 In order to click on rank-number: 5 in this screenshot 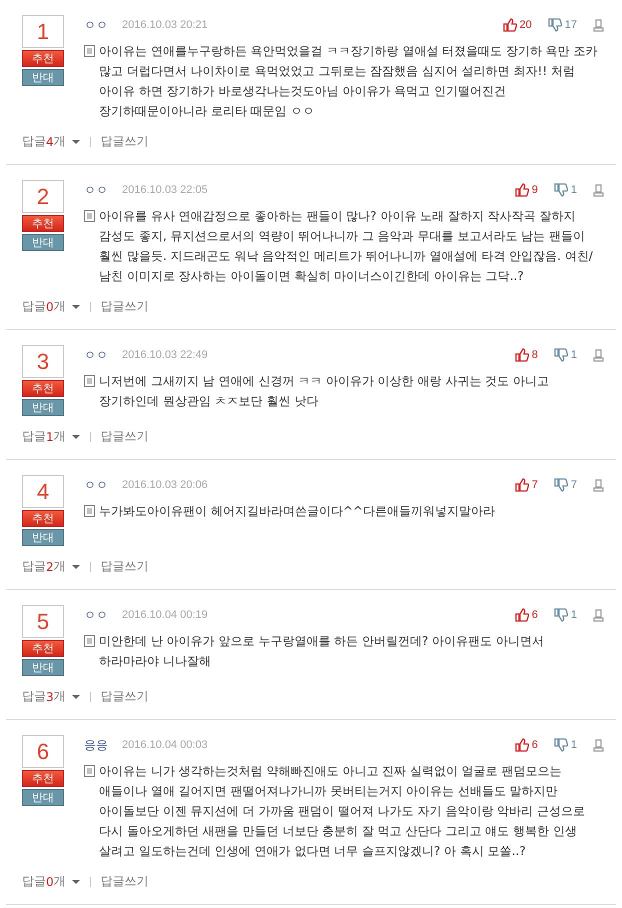, I will do `click(43, 621)`.